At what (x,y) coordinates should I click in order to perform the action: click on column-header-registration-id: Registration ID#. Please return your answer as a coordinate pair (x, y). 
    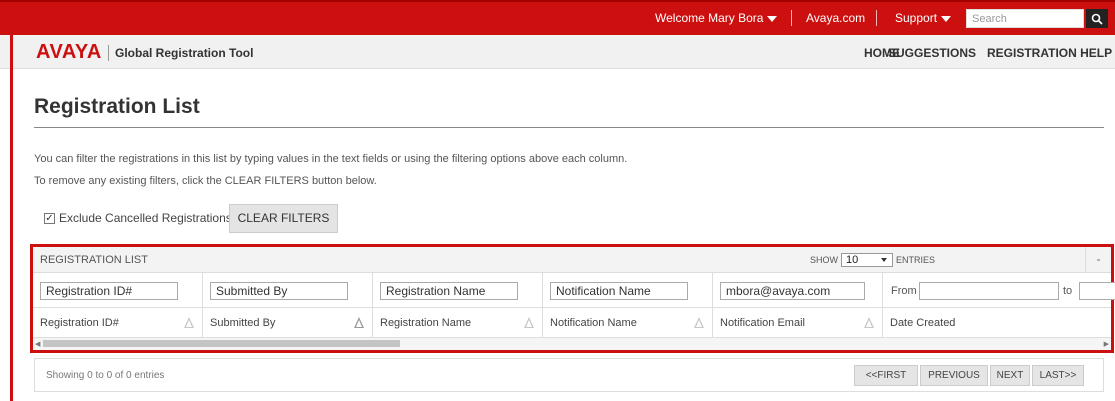
    Looking at the image, I should click on (118, 323).